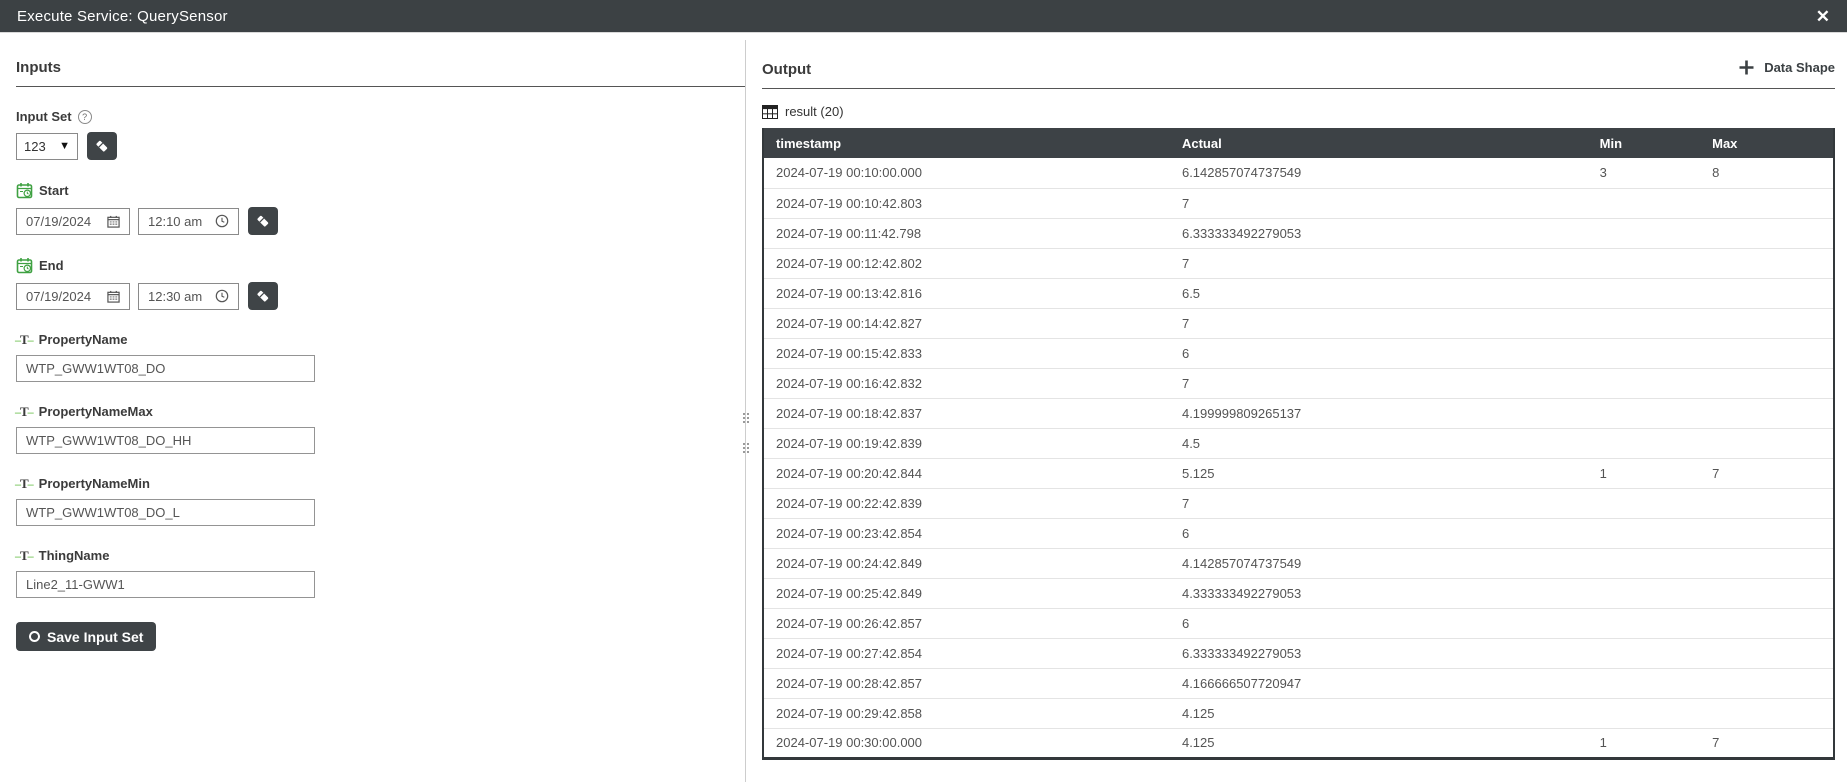  What do you see at coordinates (1298, 323) in the screenshot?
I see `table-row: 2024-07-19 00:14:42.827 7` at bounding box center [1298, 323].